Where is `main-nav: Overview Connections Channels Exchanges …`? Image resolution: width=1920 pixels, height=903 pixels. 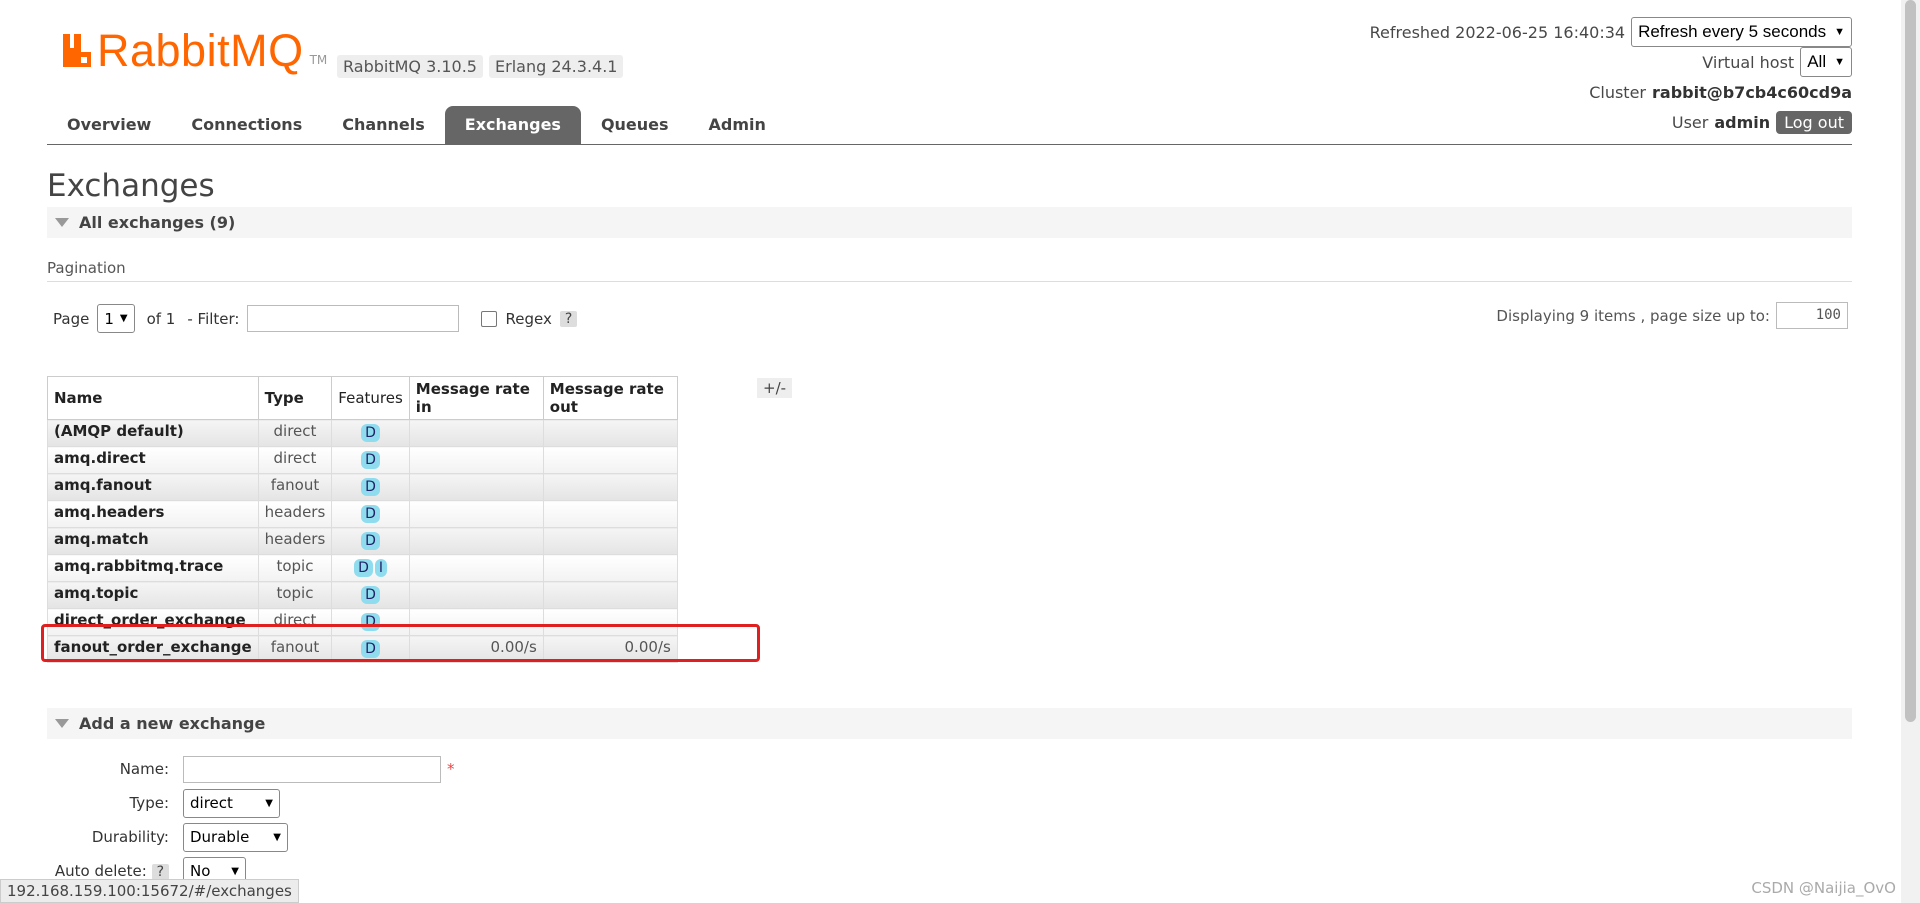 main-nav: Overview Connections Channels Exchanges … is located at coordinates (949, 125).